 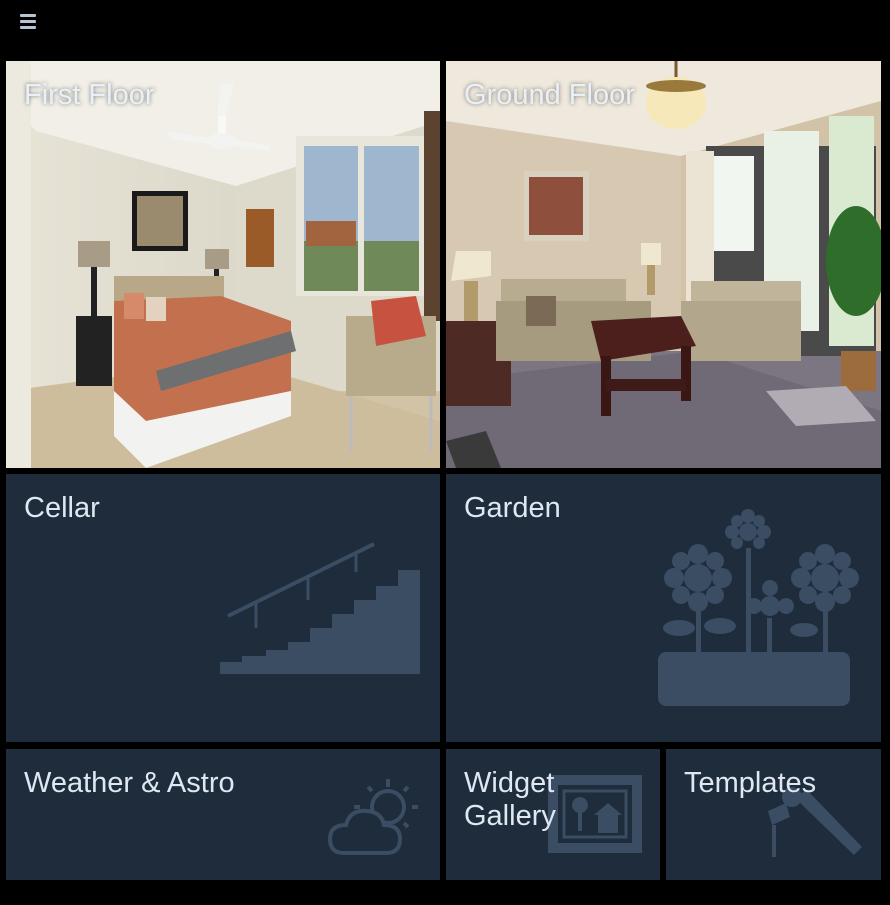 What do you see at coordinates (223, 814) in the screenshot?
I see `tile-weather-astro: Weather & Astro` at bounding box center [223, 814].